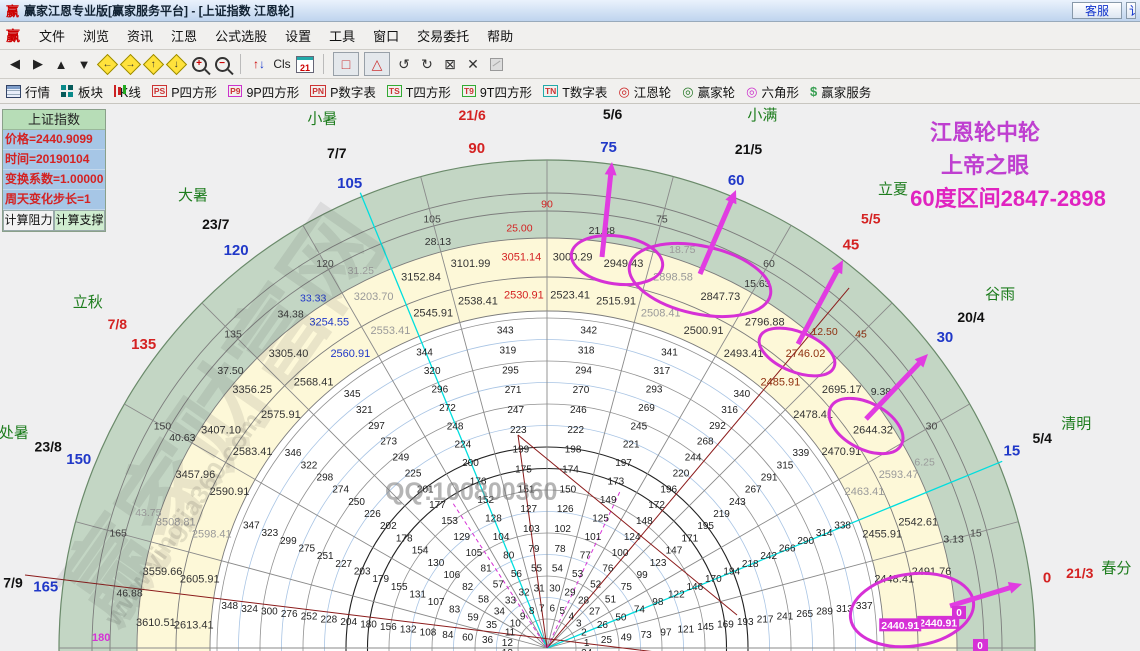 The image size is (1140, 651). I want to click on spiral-number: 228, so click(329, 619).